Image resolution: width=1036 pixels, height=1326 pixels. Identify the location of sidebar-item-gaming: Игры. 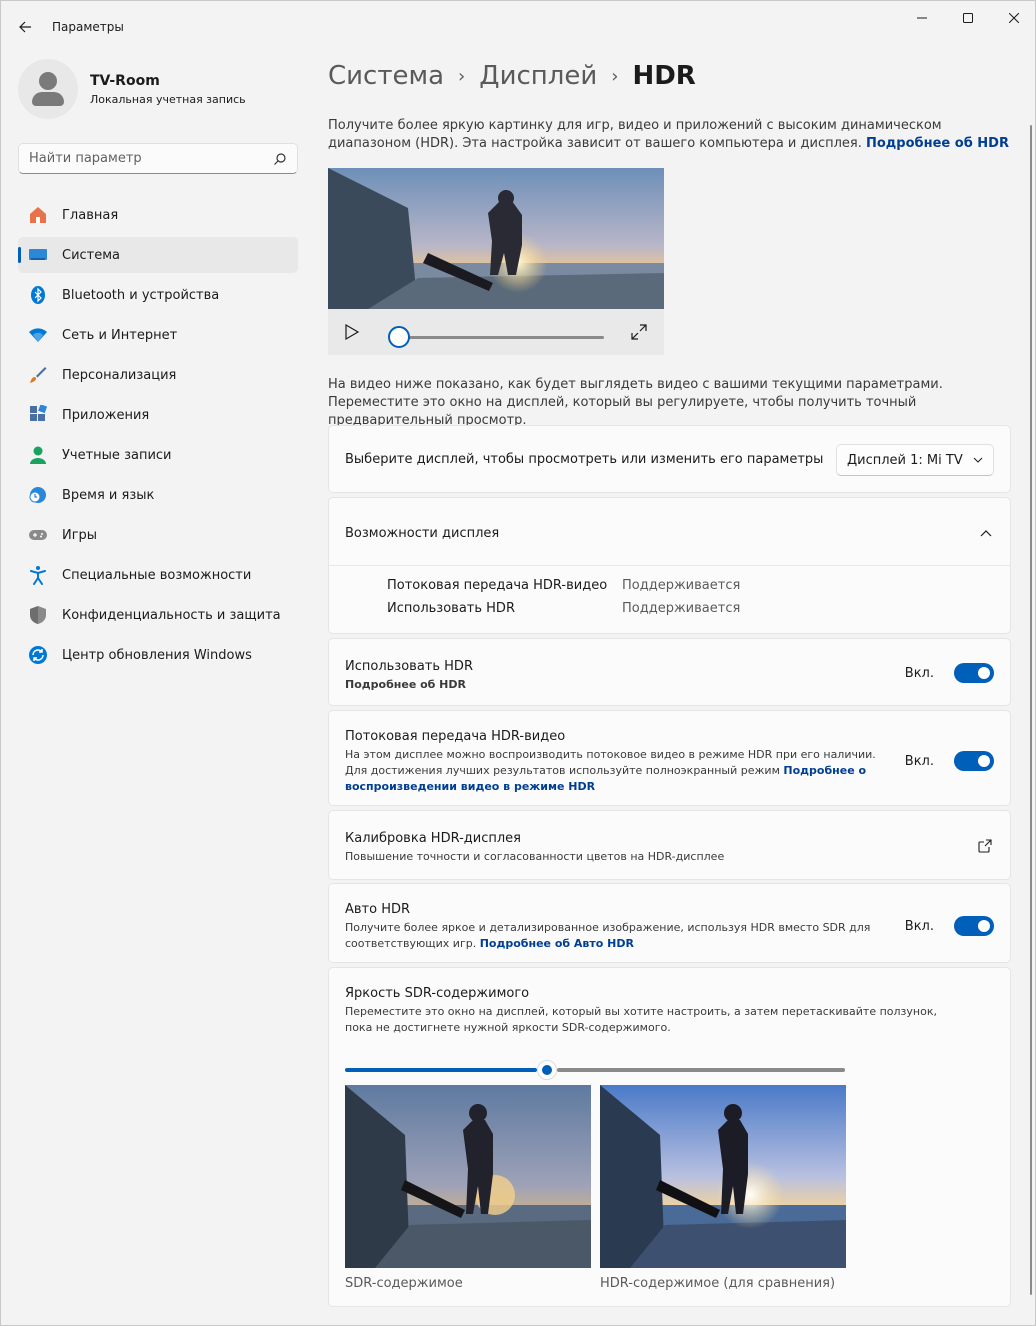
(158, 535).